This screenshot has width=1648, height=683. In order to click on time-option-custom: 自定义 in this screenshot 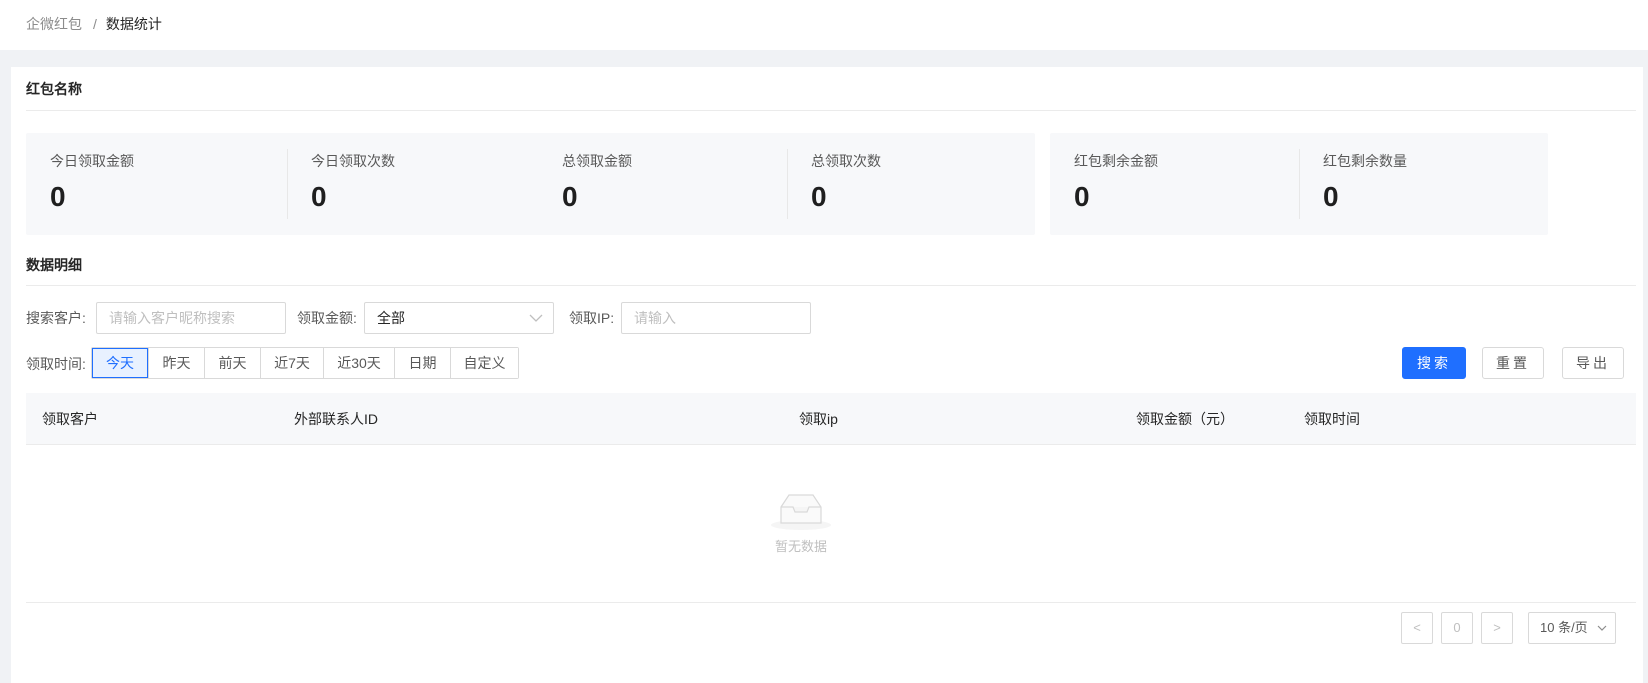, I will do `click(484, 363)`.